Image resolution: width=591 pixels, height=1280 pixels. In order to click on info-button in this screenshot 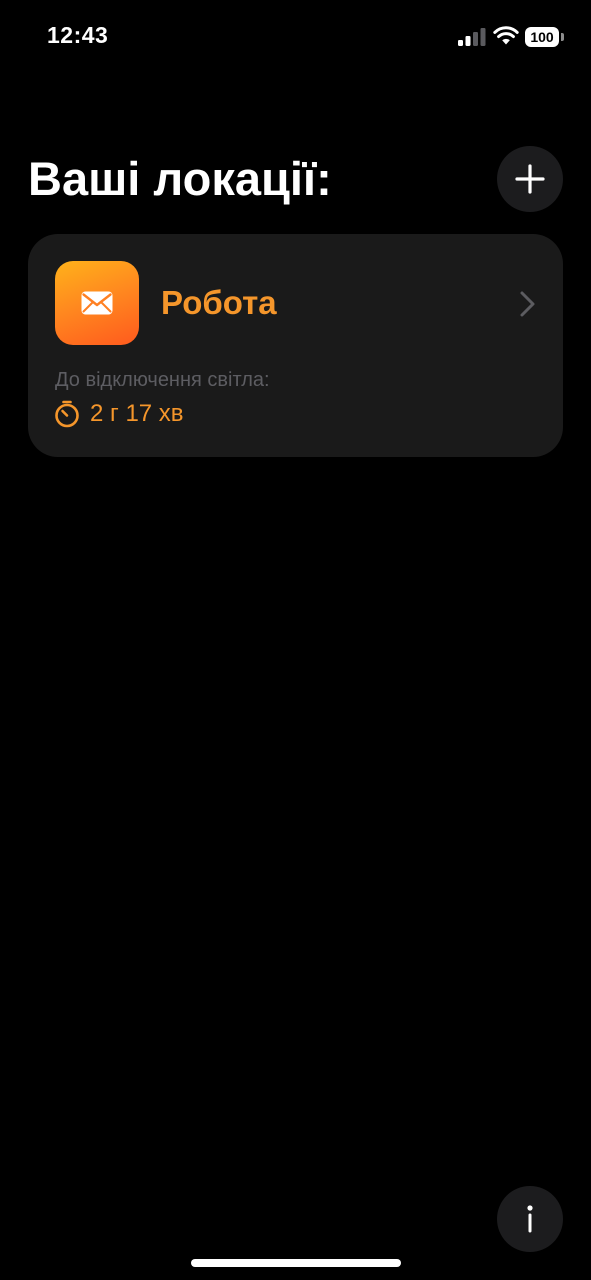, I will do `click(530, 1219)`.